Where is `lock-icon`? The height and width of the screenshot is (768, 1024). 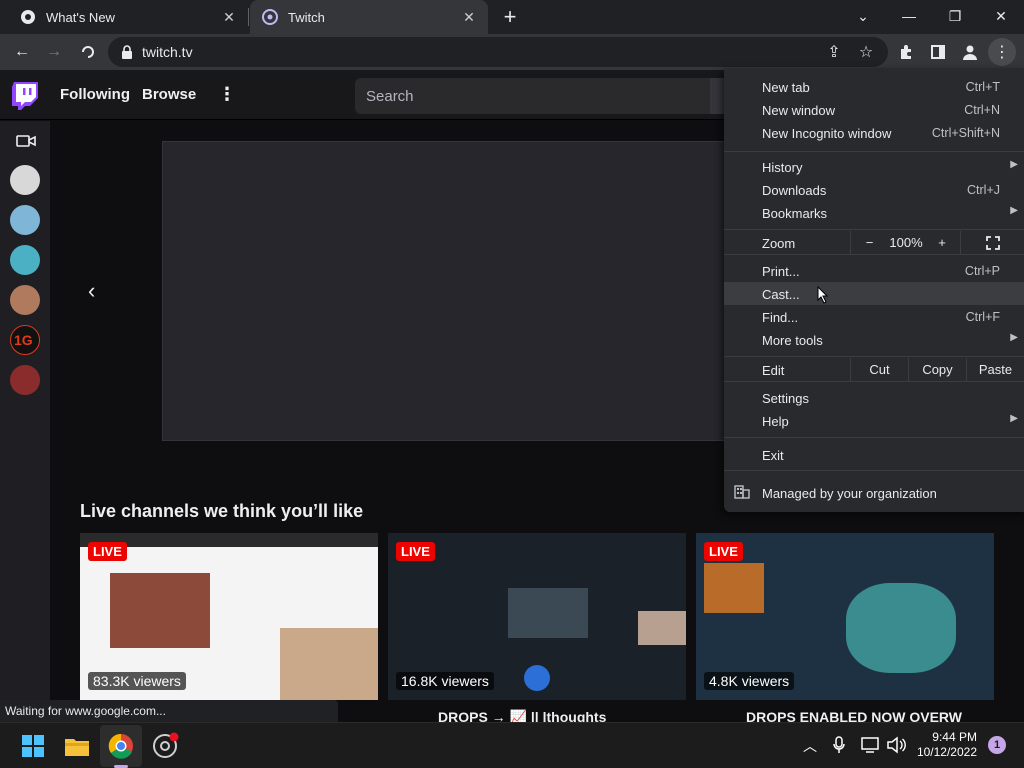
lock-icon is located at coordinates (127, 52).